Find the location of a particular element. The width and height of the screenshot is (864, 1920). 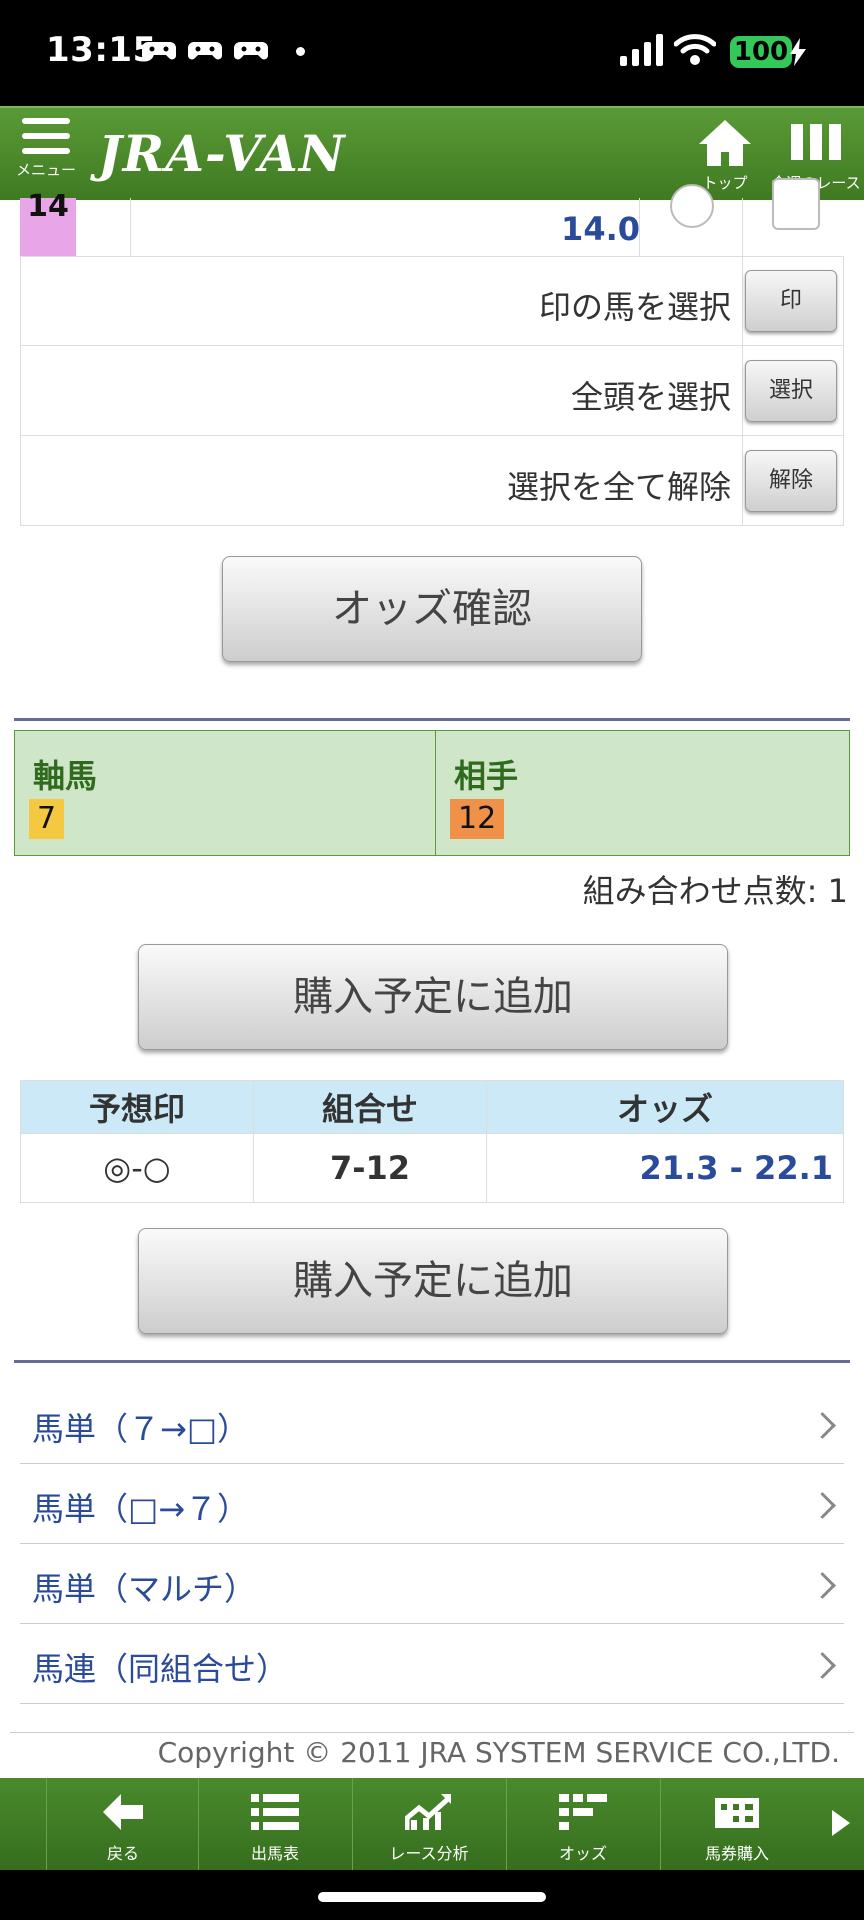

check-odds-button: オッズ確認 is located at coordinates (432, 609).